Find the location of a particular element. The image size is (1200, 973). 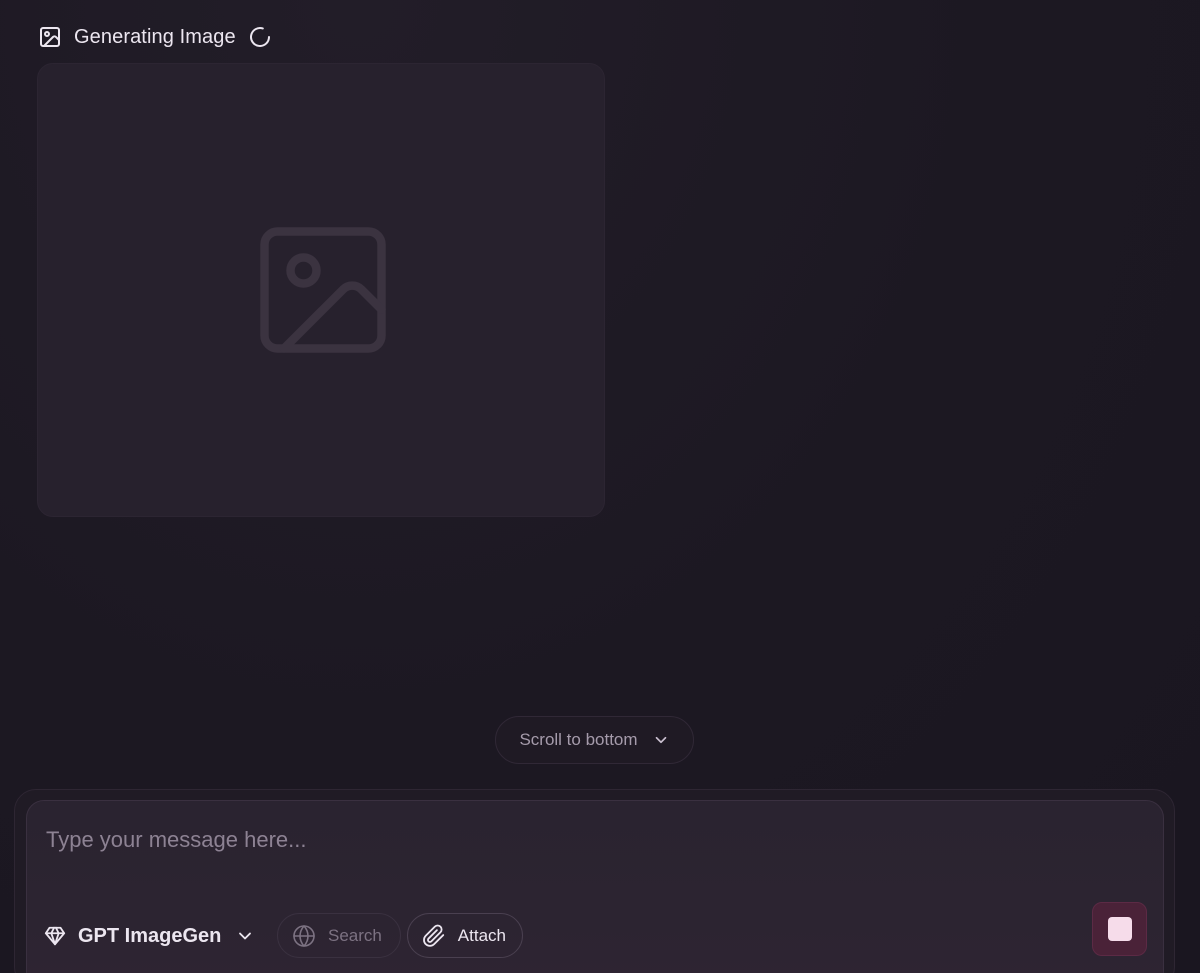

stop-generation-button is located at coordinates (1119, 929).